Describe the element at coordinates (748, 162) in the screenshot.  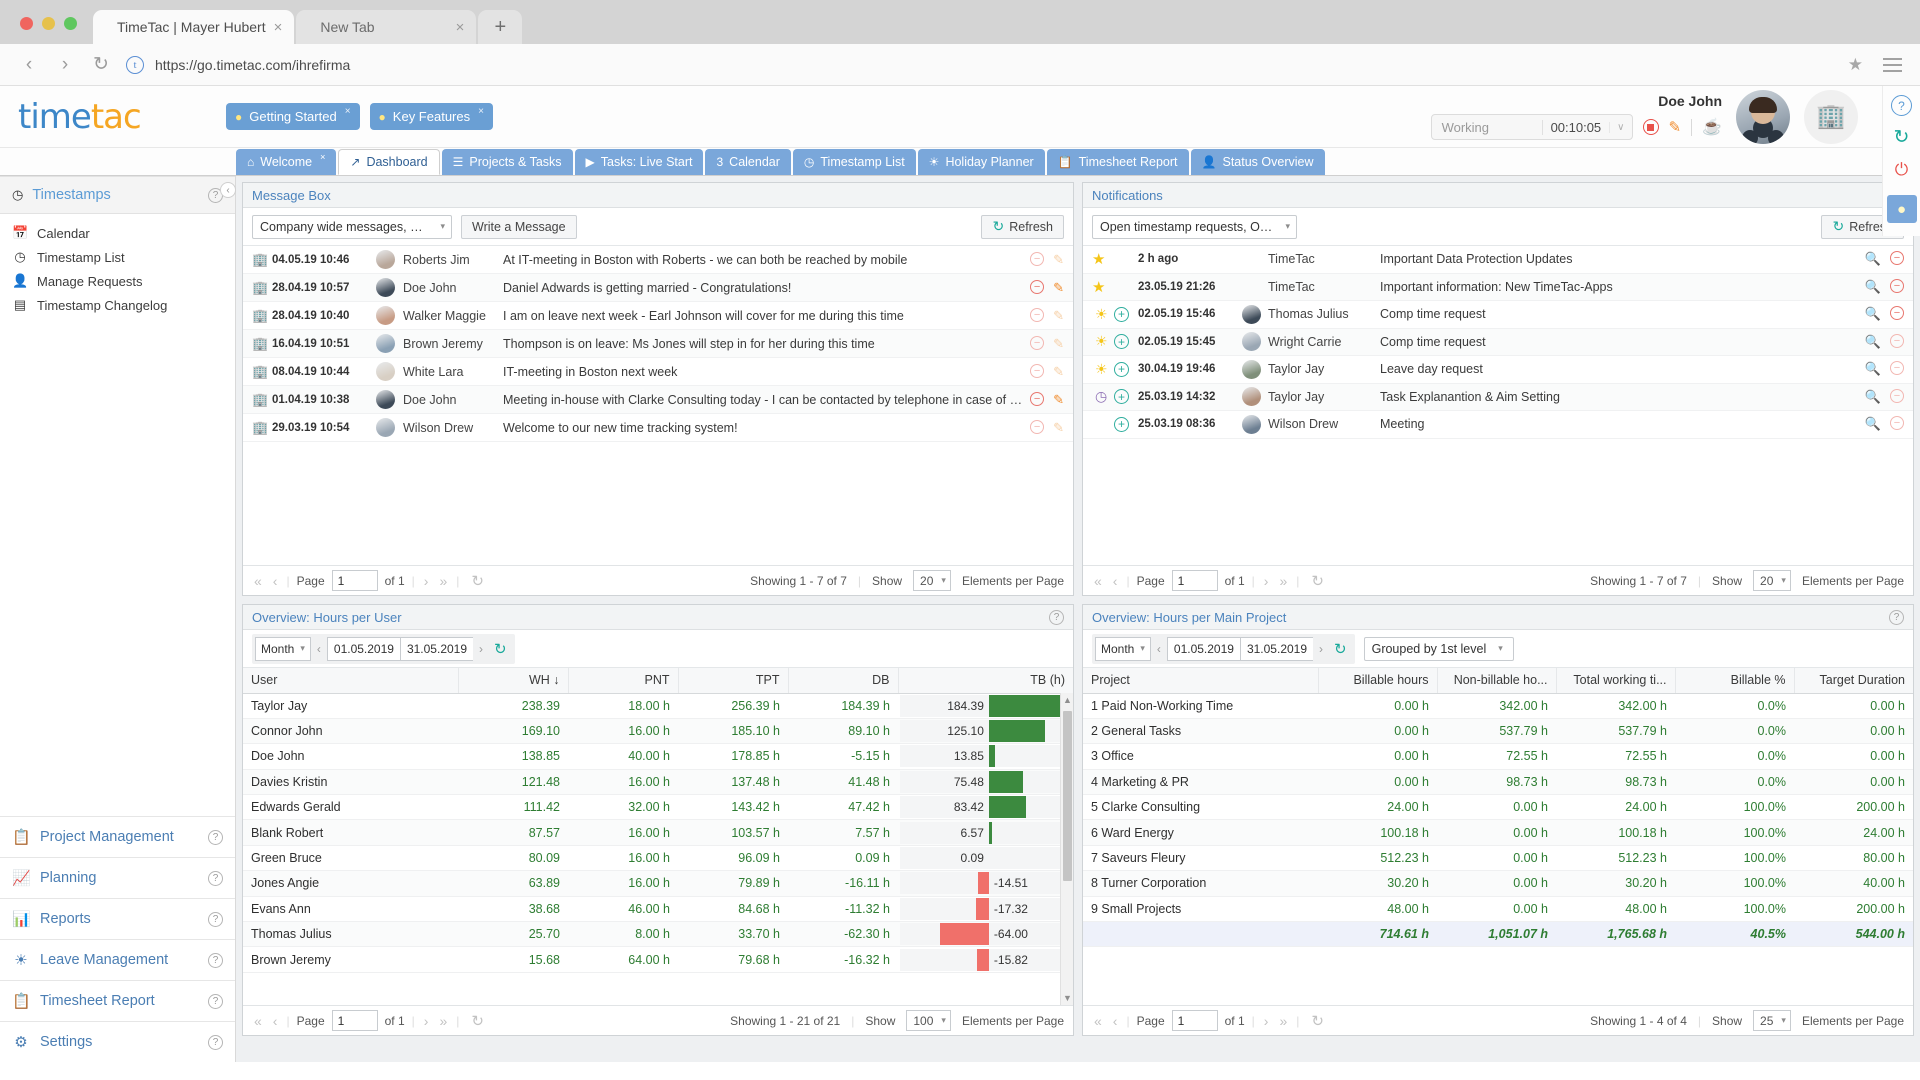
I see `tab-calendar: 3 Calendar` at that location.